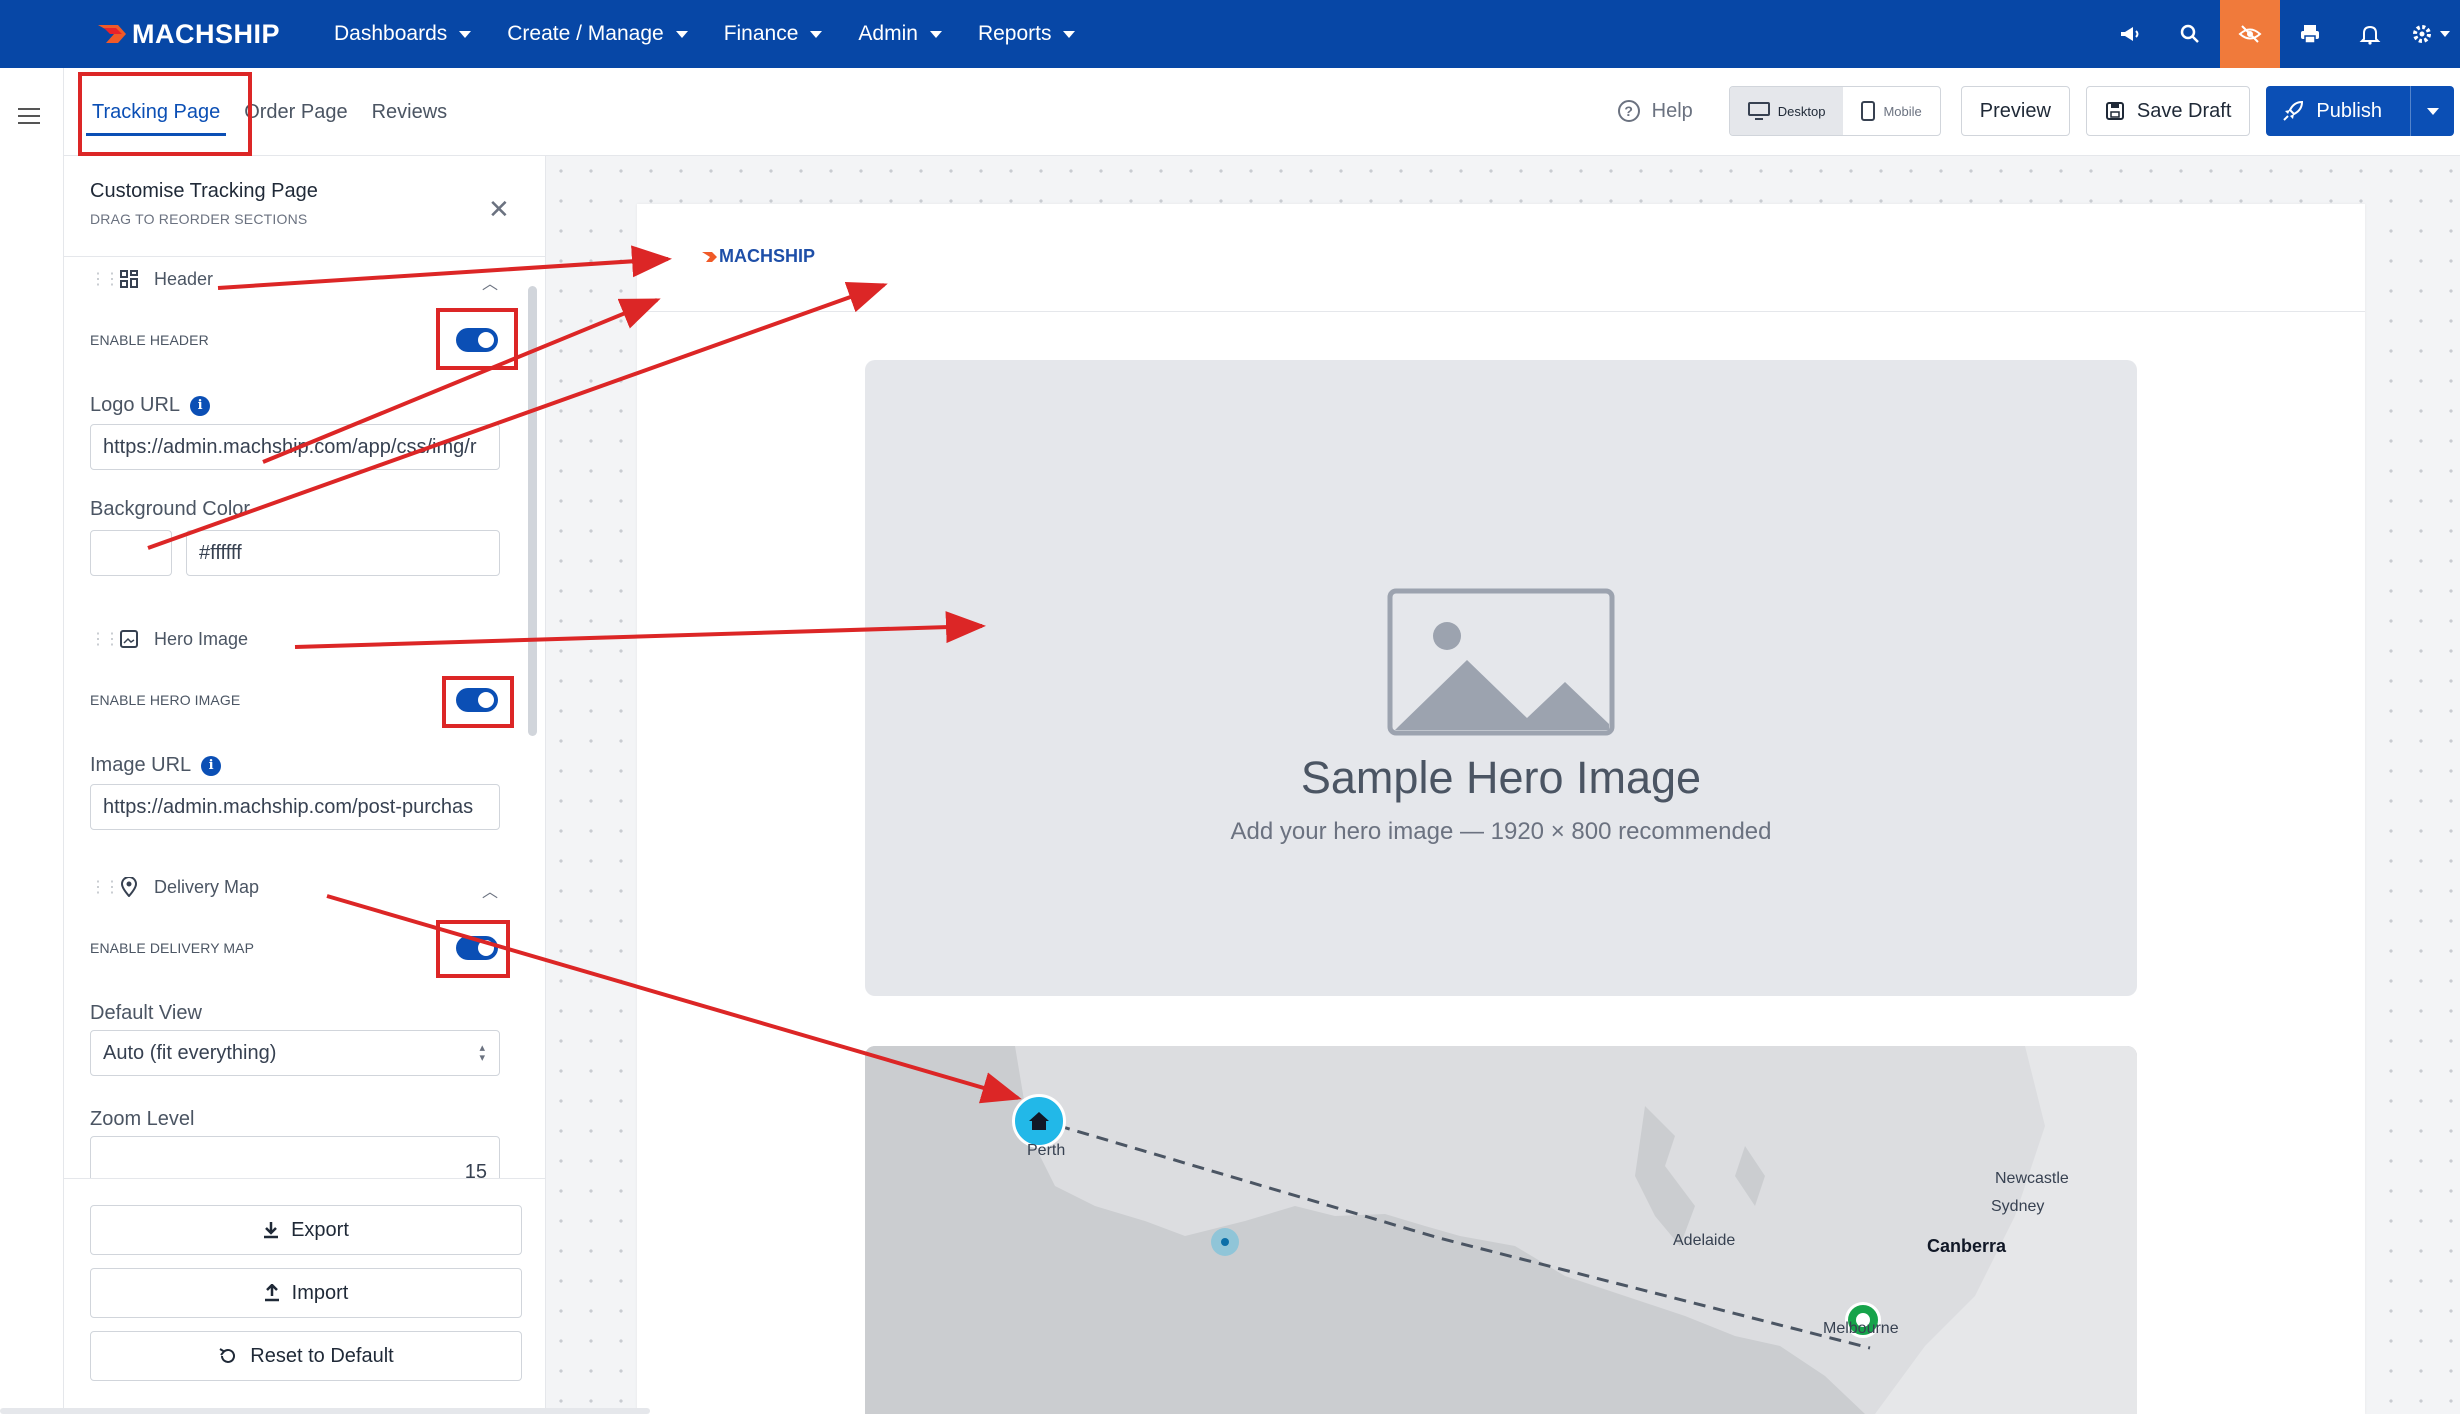  Describe the element at coordinates (295, 447) in the screenshot. I see `logo-url-input: https://admin.machship.com/app/css/img/r` at that location.